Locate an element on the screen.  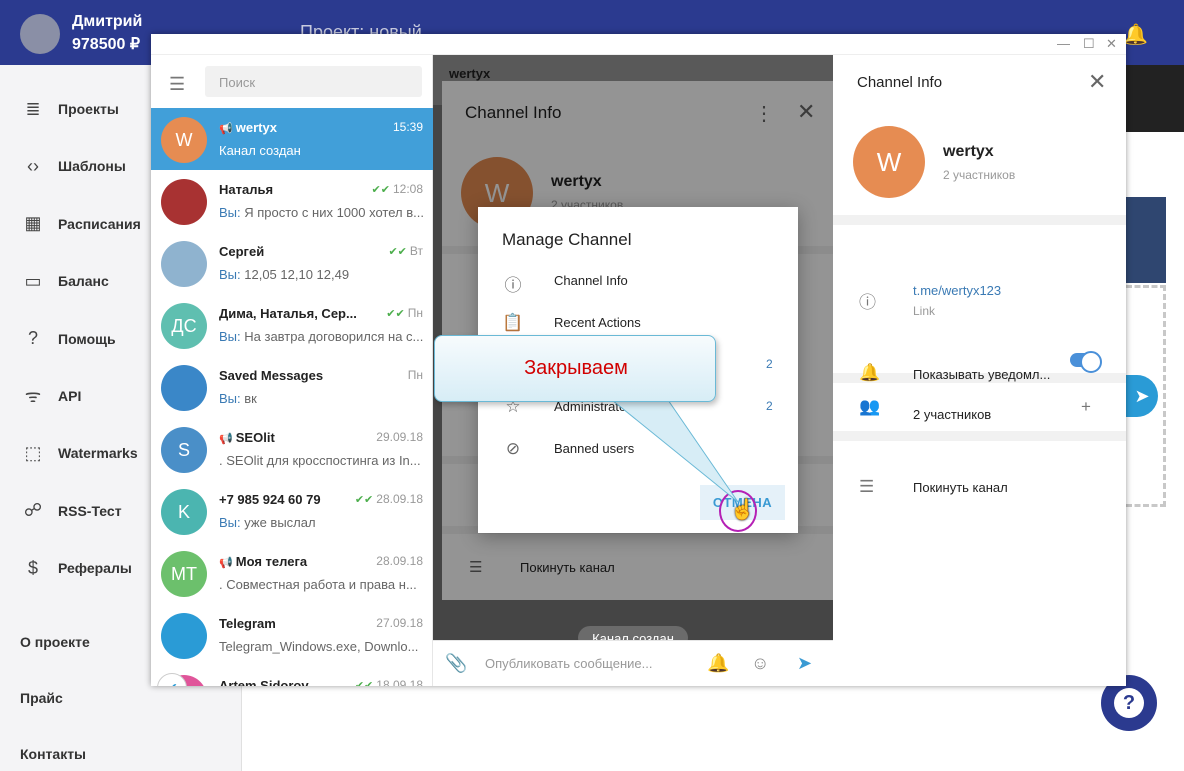
modal-item-count: 2 is located at coordinates (769, 406).